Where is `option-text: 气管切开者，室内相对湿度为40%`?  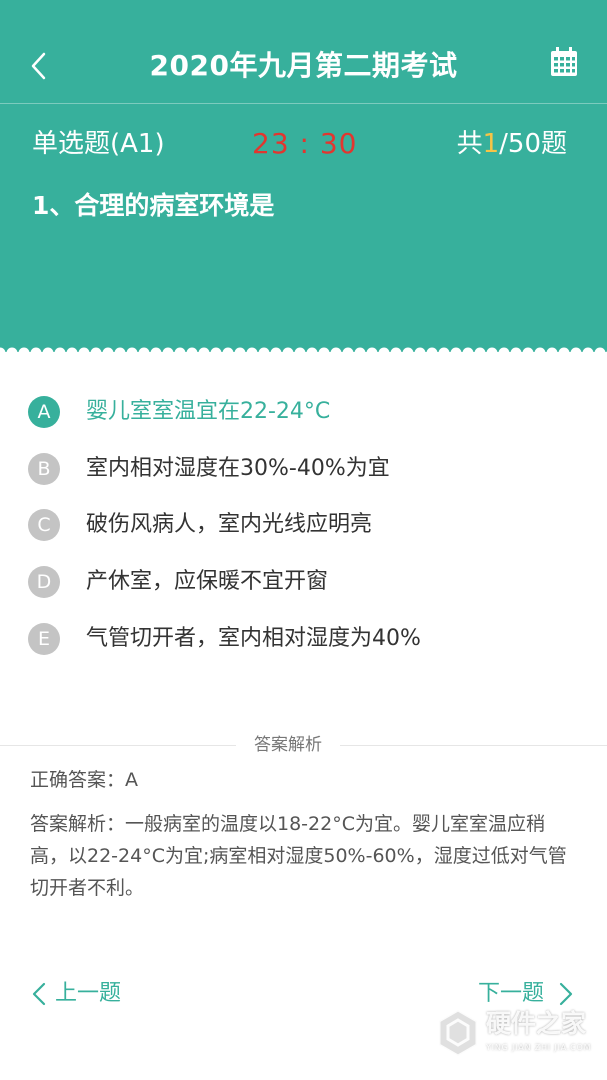
option-text: 气管切开者，室内相对湿度为40% is located at coordinates (253, 638).